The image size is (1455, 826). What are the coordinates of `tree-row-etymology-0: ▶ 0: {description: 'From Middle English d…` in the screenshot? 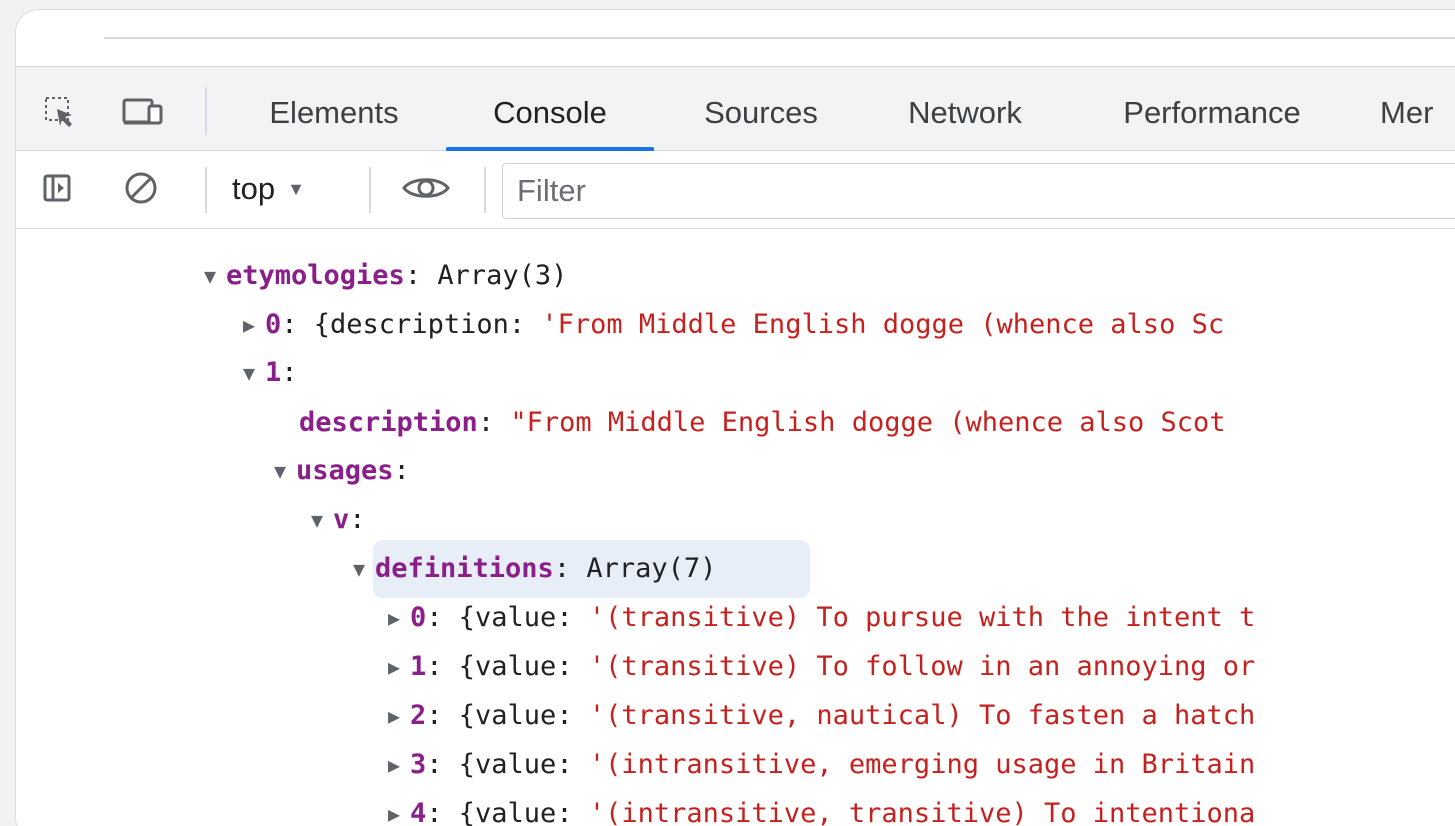 It's located at (733, 325).